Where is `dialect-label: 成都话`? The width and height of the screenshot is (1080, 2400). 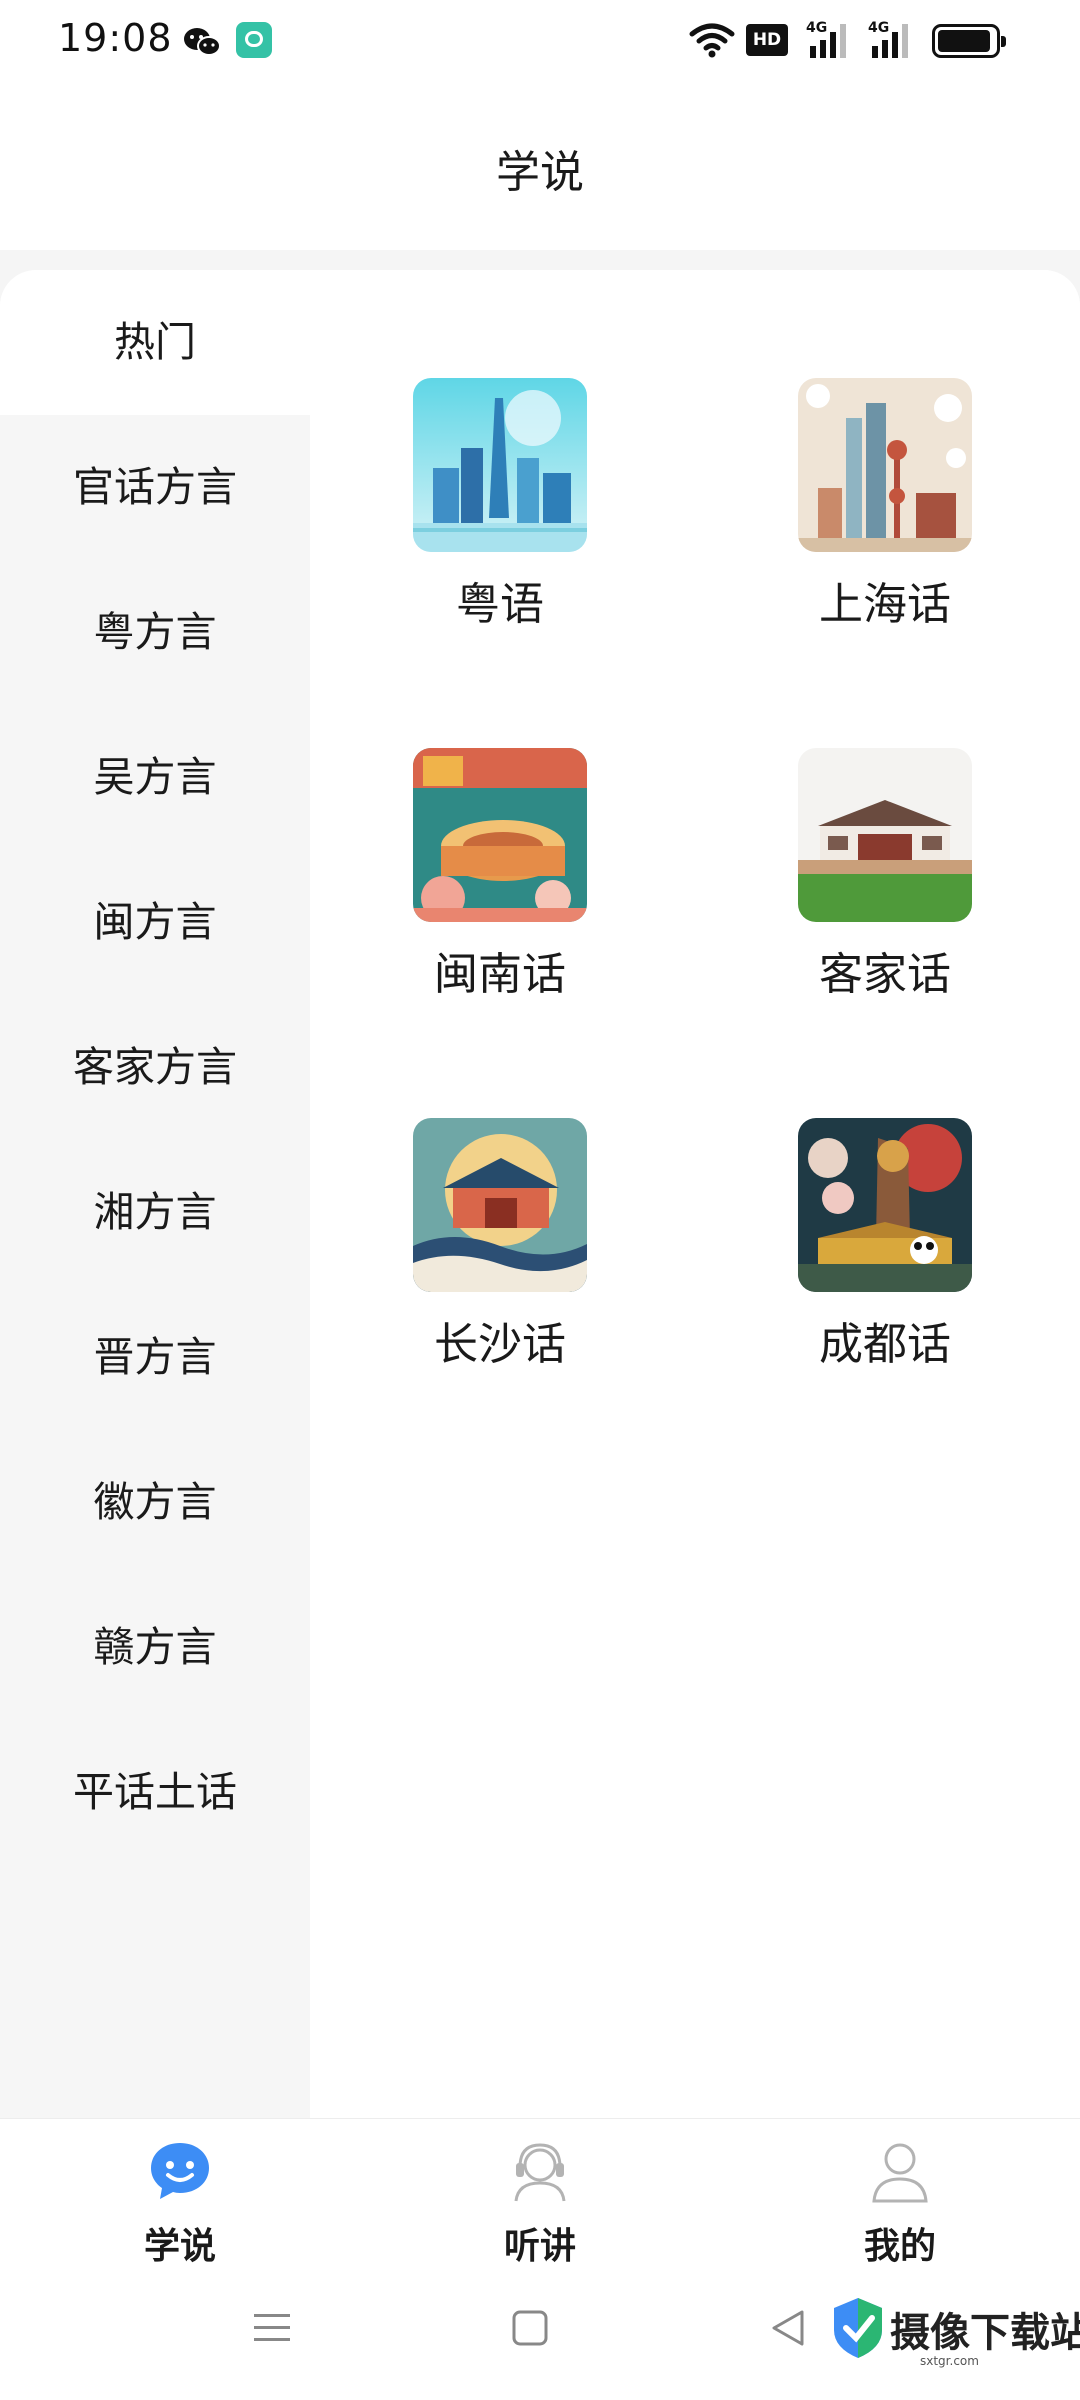 dialect-label: 成都话 is located at coordinates (885, 1344).